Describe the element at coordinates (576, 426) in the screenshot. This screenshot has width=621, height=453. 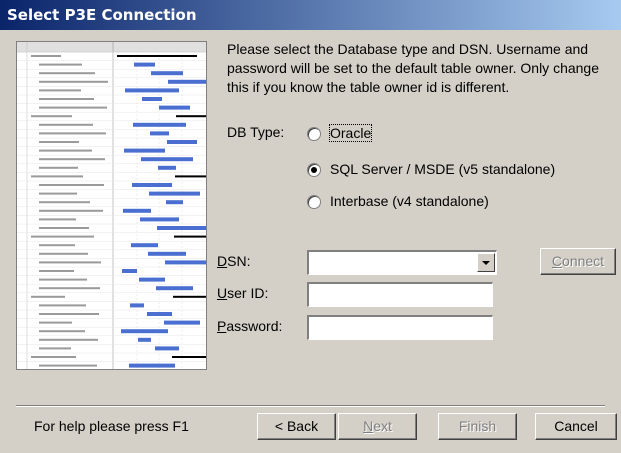
I see `cancel-button: Cancel` at that location.